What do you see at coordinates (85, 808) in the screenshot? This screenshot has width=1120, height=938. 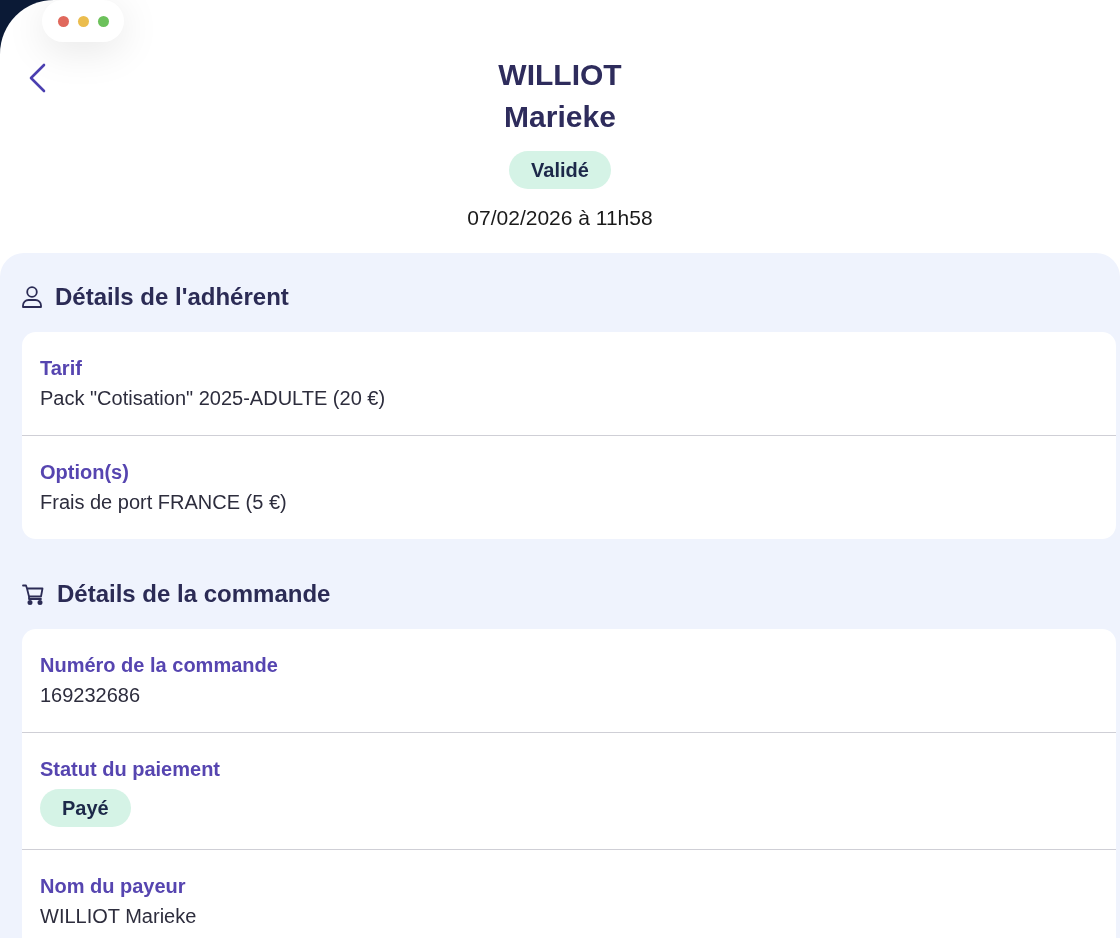 I see `payment-status-badge: Payé` at bounding box center [85, 808].